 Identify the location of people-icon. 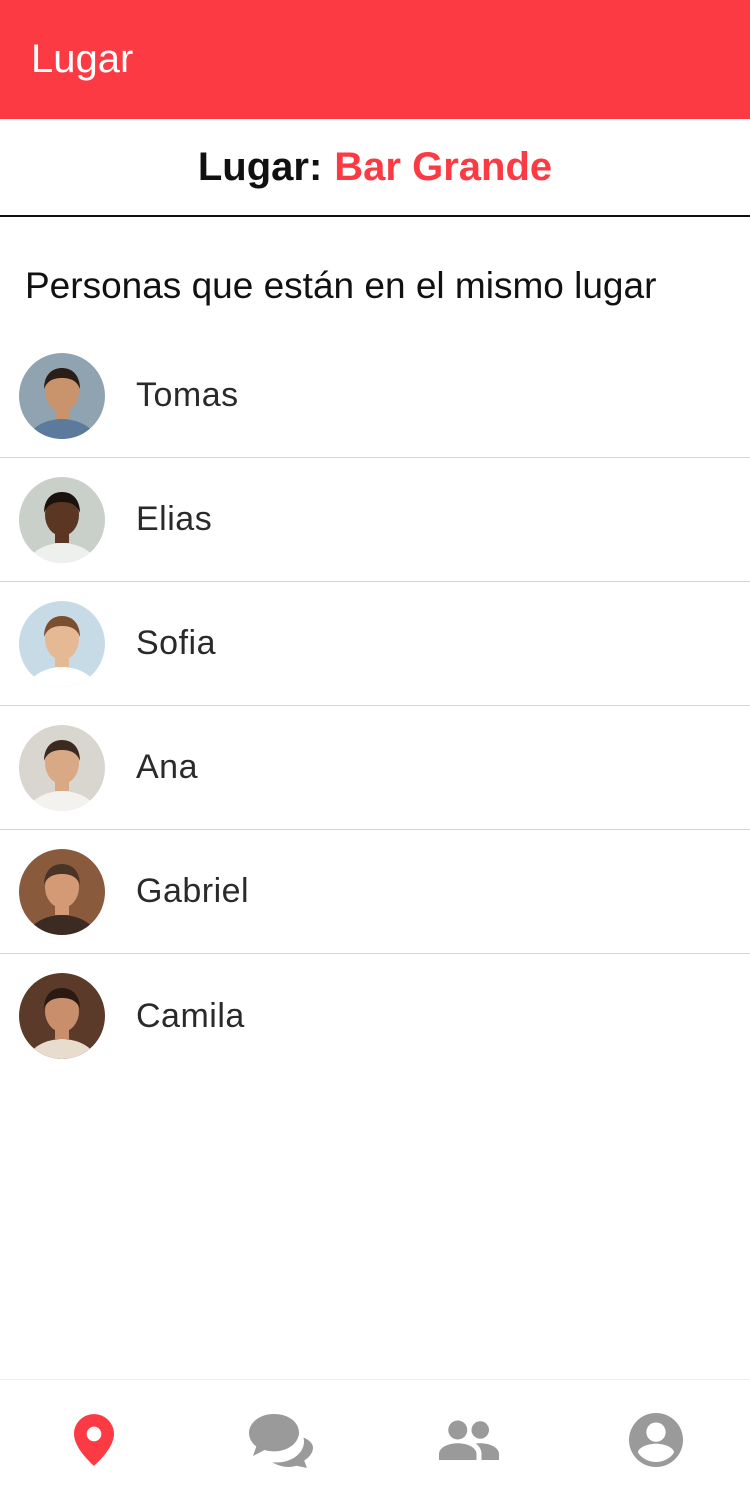
(468, 1440).